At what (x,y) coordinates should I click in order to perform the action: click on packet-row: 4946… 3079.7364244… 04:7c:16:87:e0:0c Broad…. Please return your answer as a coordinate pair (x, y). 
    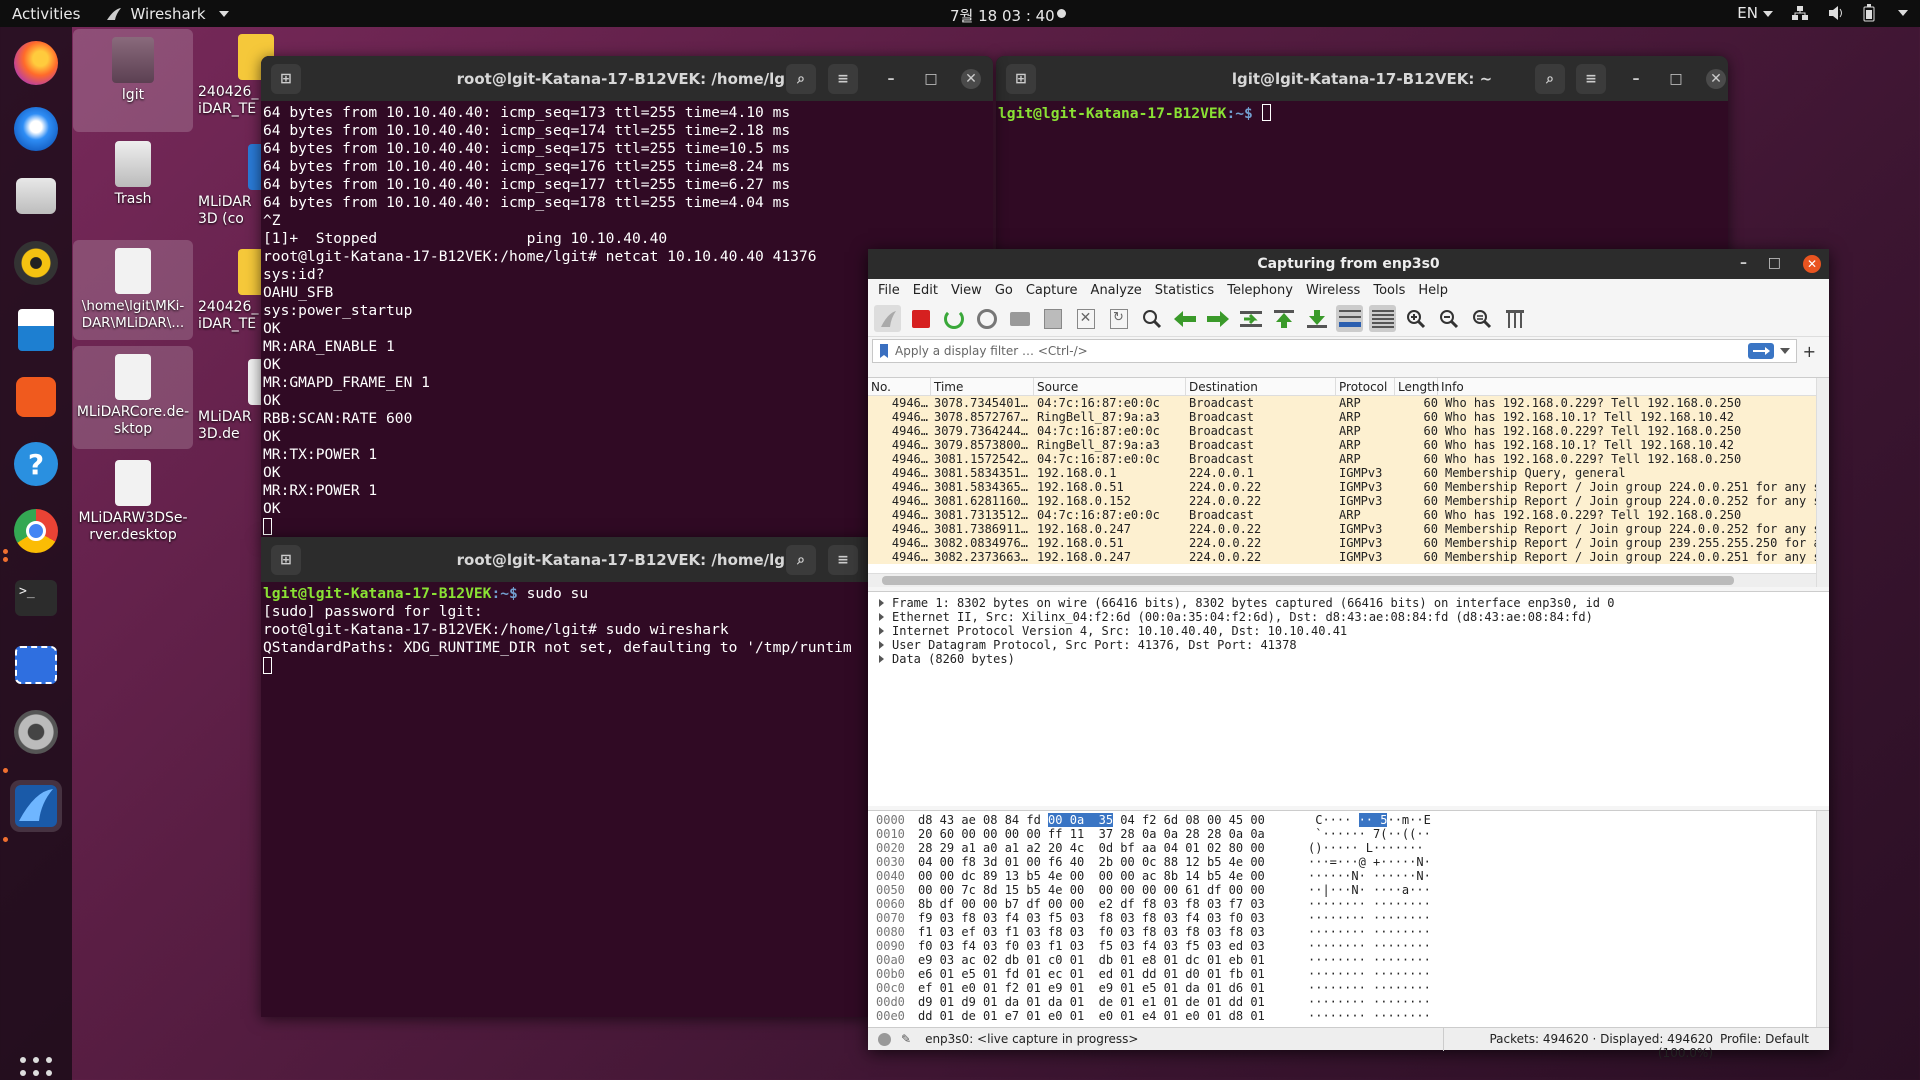
    Looking at the image, I should click on (1348, 431).